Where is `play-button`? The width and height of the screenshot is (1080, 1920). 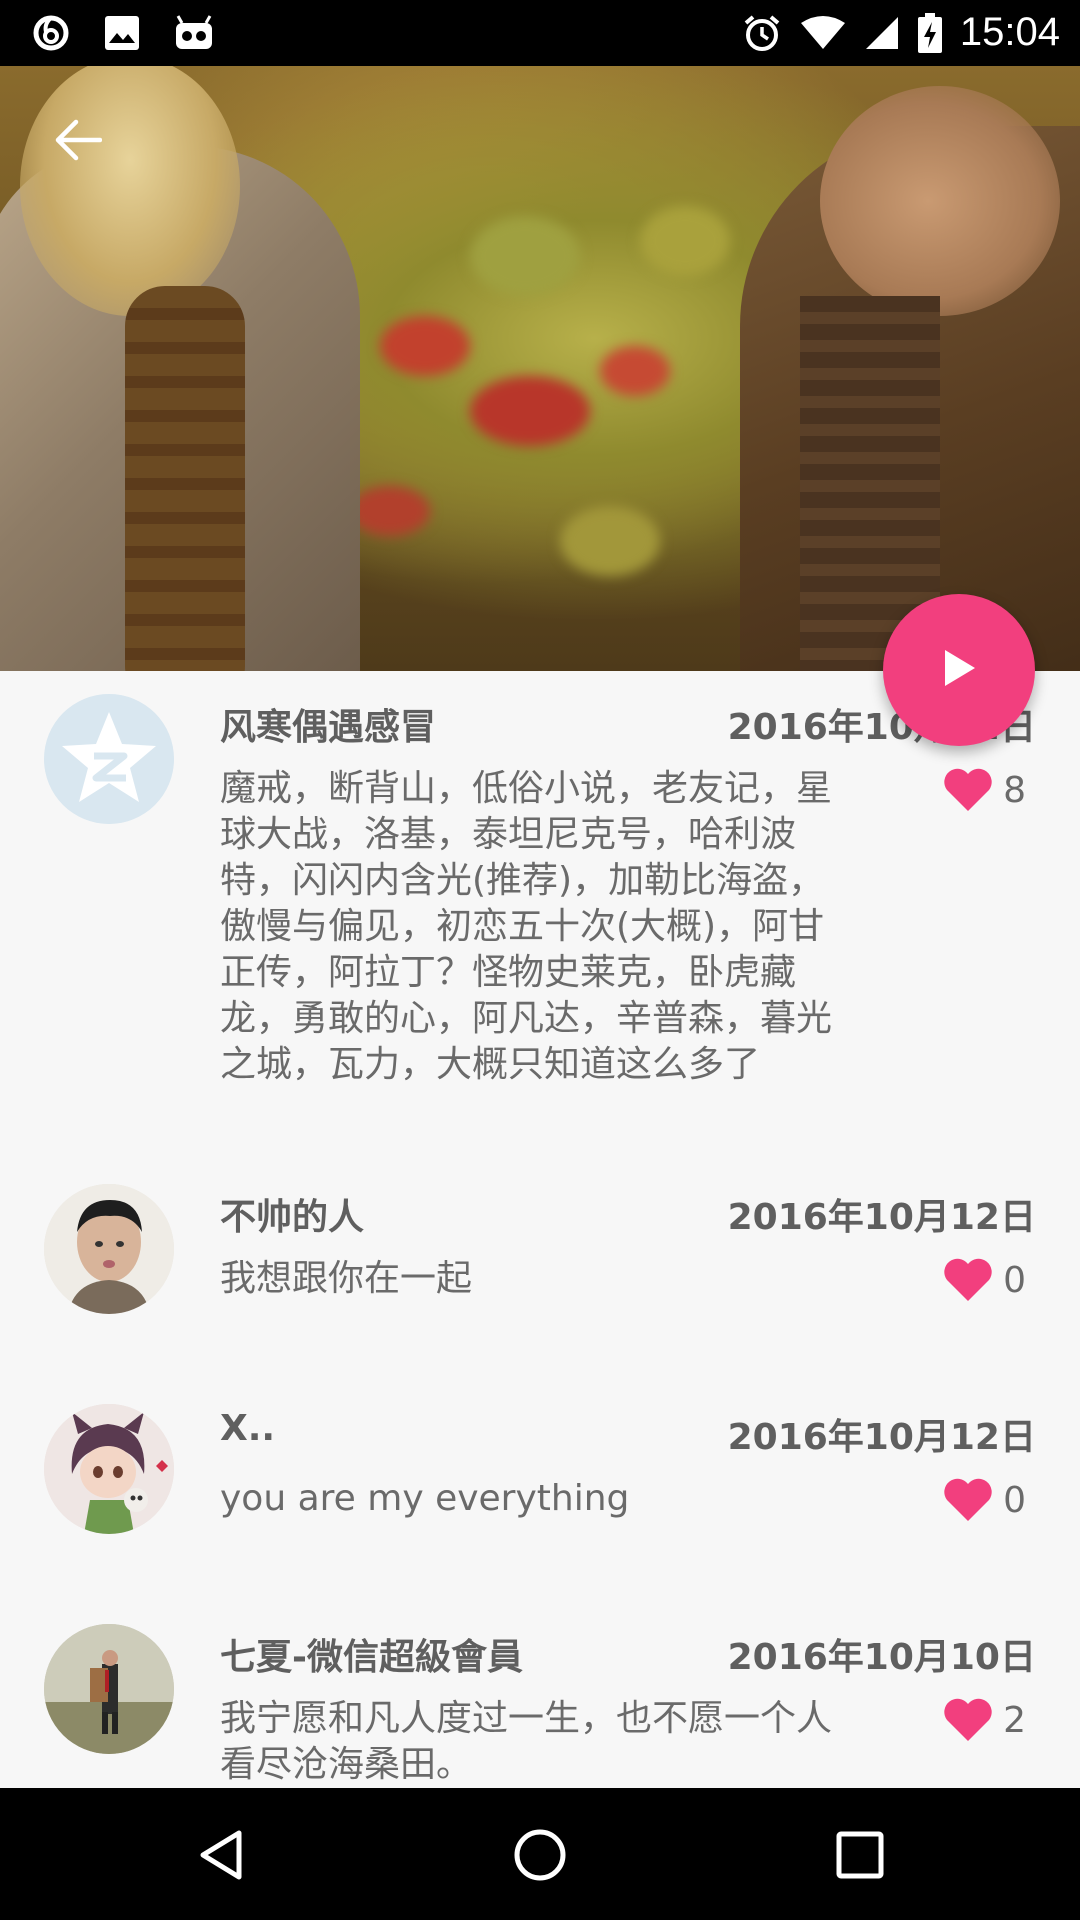 play-button is located at coordinates (959, 670).